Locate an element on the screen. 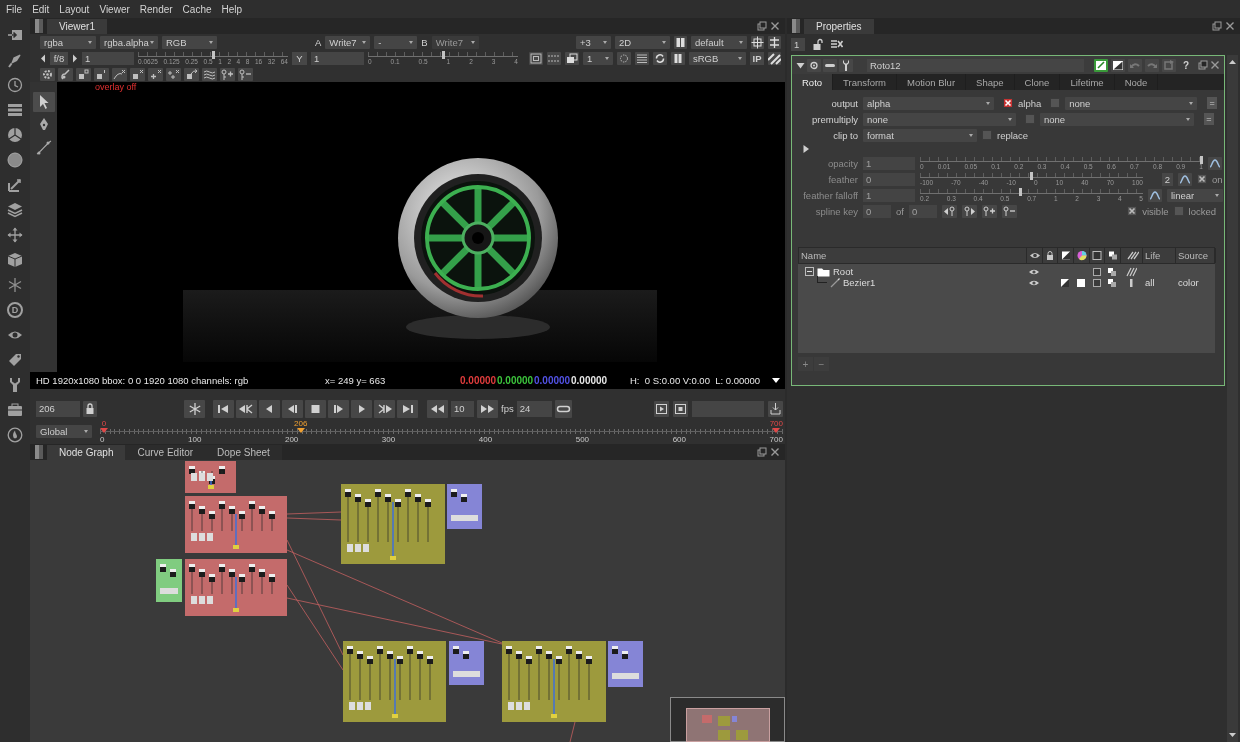 The height and width of the screenshot is (742, 1240). shape-name: Bezier1 is located at coordinates (859, 282).